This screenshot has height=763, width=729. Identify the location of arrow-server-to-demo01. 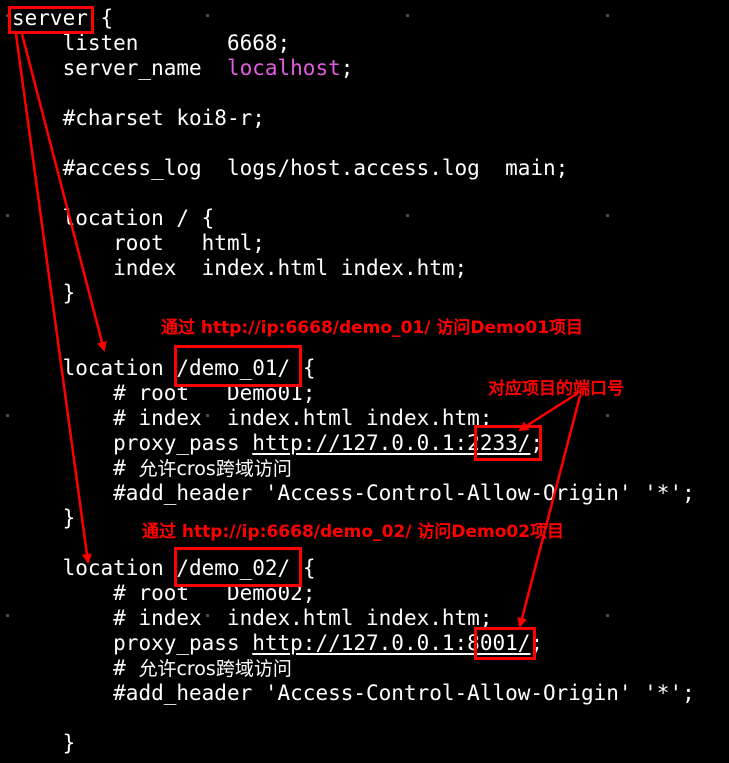
(63, 192).